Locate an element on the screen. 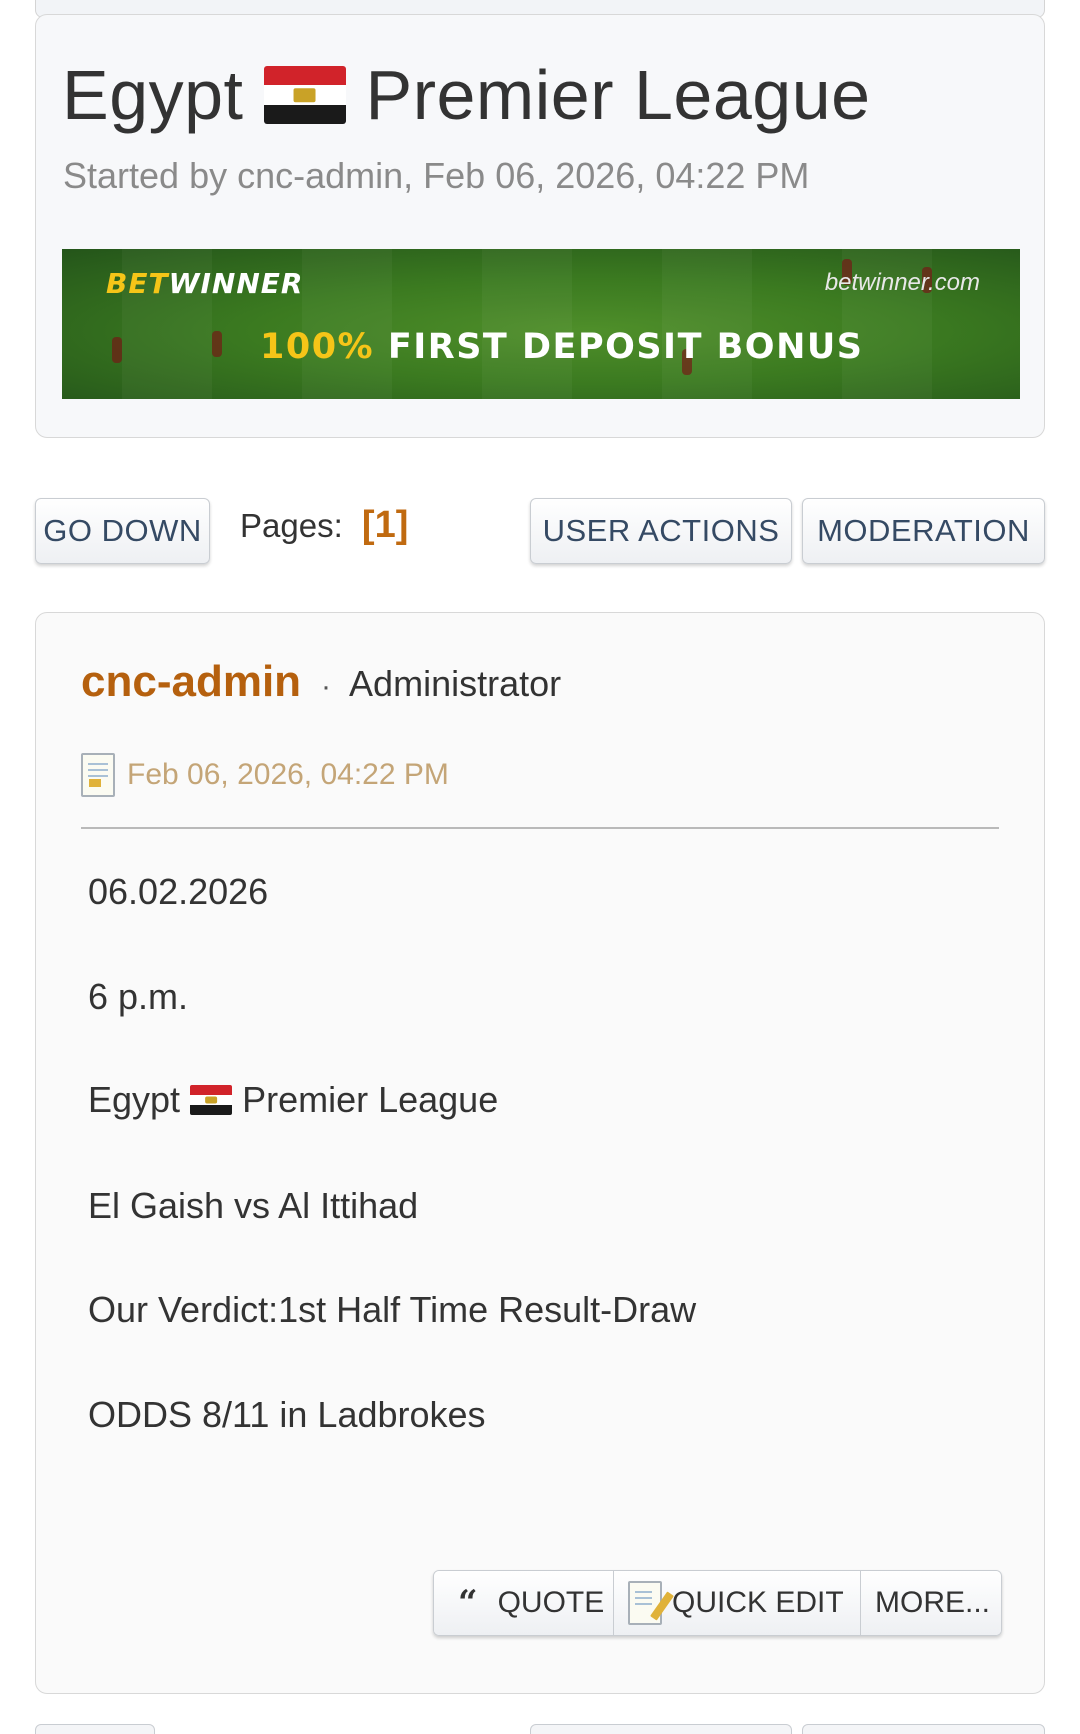 The height and width of the screenshot is (1734, 1080). post-line-odds: ODDS 8/11 in Ladbrokes is located at coordinates (287, 1414).